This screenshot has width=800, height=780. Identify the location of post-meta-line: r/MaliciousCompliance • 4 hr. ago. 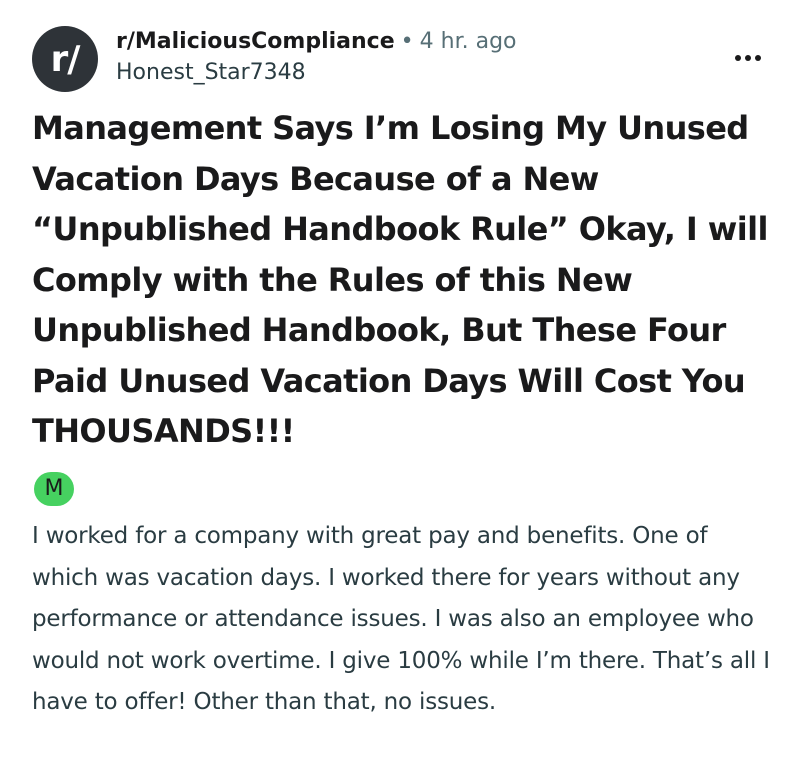
(316, 42).